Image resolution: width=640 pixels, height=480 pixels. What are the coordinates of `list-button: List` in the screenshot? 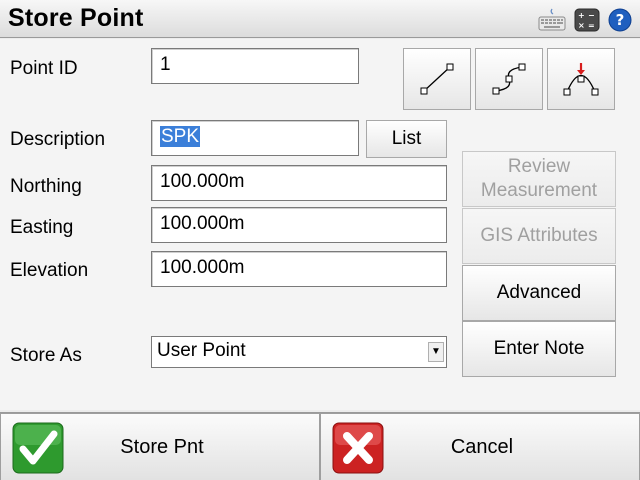 It's located at (406, 139).